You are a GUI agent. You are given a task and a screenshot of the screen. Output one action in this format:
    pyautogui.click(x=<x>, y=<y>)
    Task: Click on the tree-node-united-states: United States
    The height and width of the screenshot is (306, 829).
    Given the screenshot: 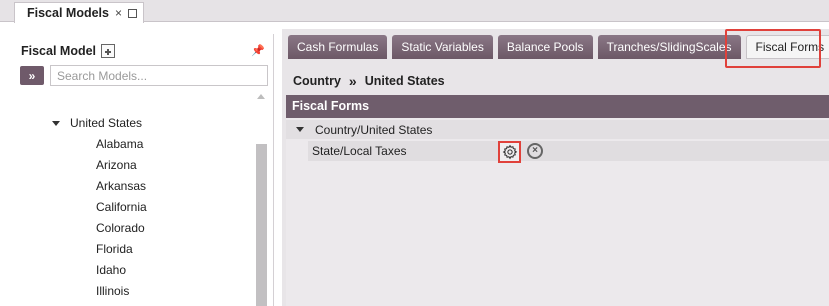 What is the action you would take?
    pyautogui.click(x=97, y=123)
    